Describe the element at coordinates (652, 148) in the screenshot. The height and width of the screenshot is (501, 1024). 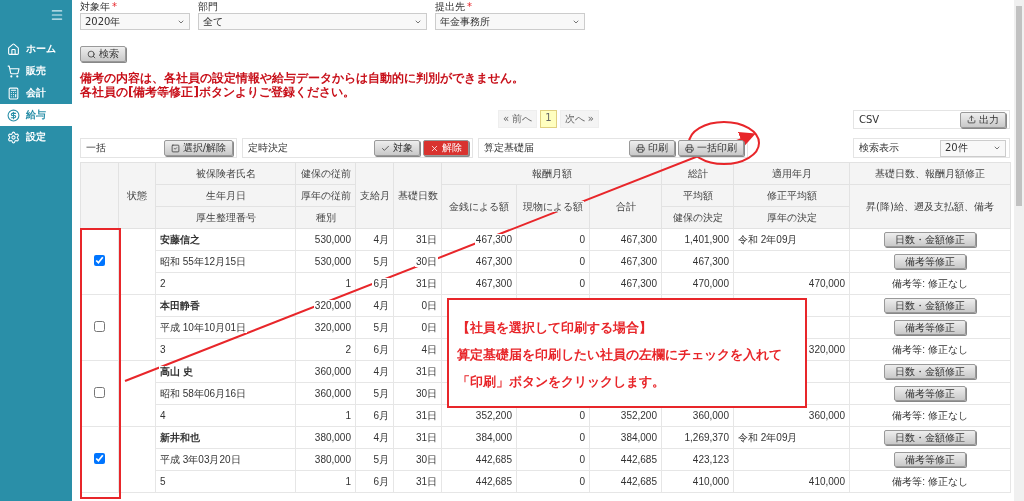
I see `action-button: 印刷` at that location.